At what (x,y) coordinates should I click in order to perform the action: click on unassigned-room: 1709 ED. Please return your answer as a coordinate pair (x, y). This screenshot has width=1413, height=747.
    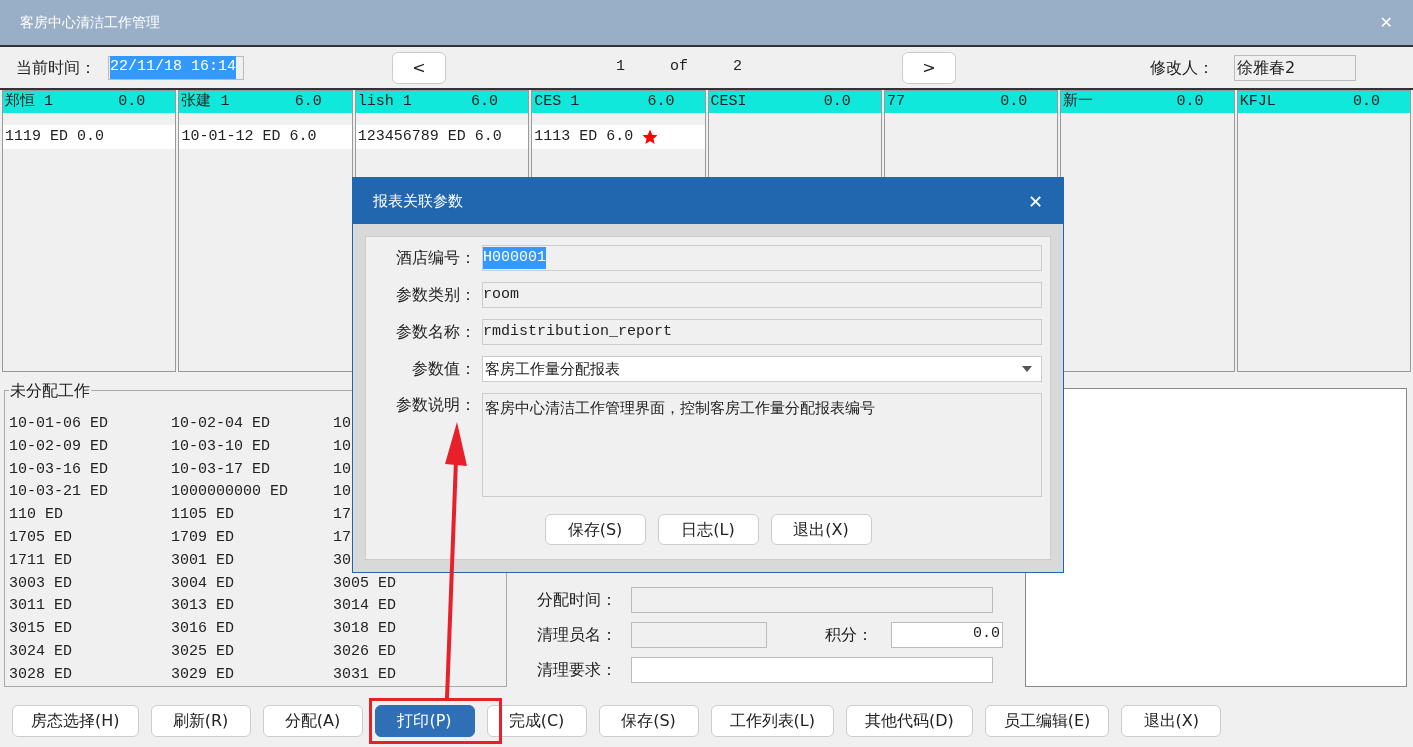
    Looking at the image, I should click on (252, 538).